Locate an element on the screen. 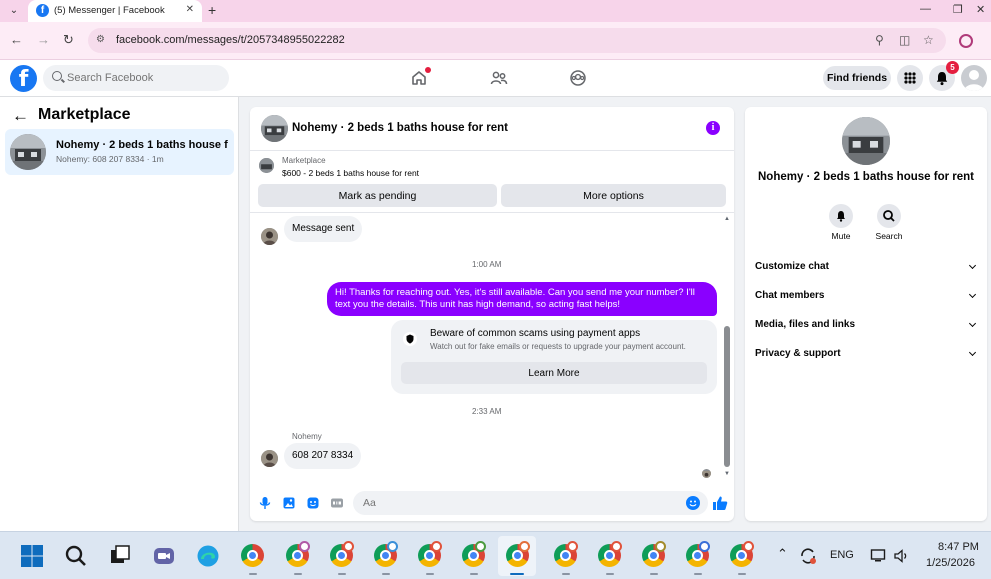 The height and width of the screenshot is (579, 991). info-avatar is located at coordinates (866, 141).